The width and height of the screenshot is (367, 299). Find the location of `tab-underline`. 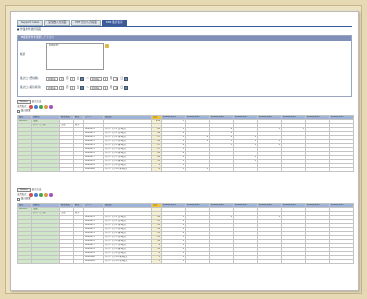

tab-underline is located at coordinates (184, 26).